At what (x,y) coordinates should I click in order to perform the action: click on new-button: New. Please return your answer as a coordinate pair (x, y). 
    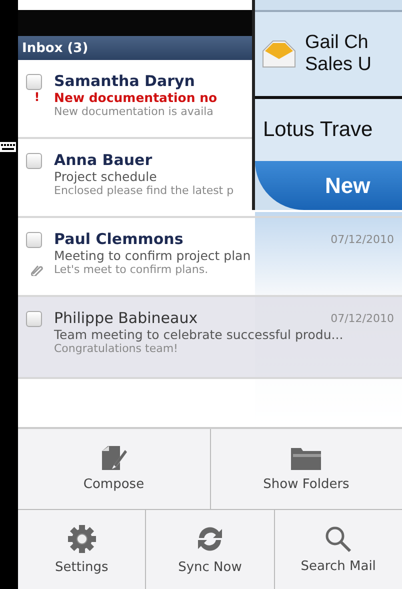
    Looking at the image, I should click on (328, 185).